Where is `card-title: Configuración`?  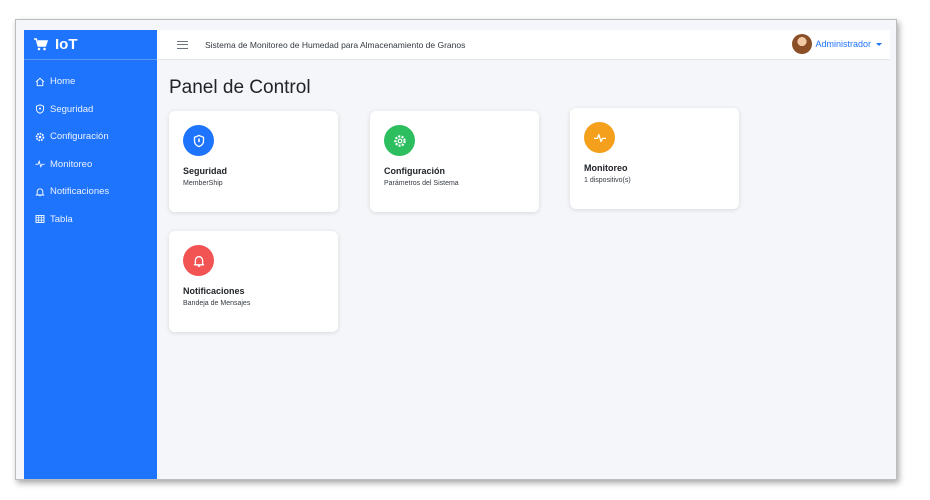 card-title: Configuración is located at coordinates (414, 171).